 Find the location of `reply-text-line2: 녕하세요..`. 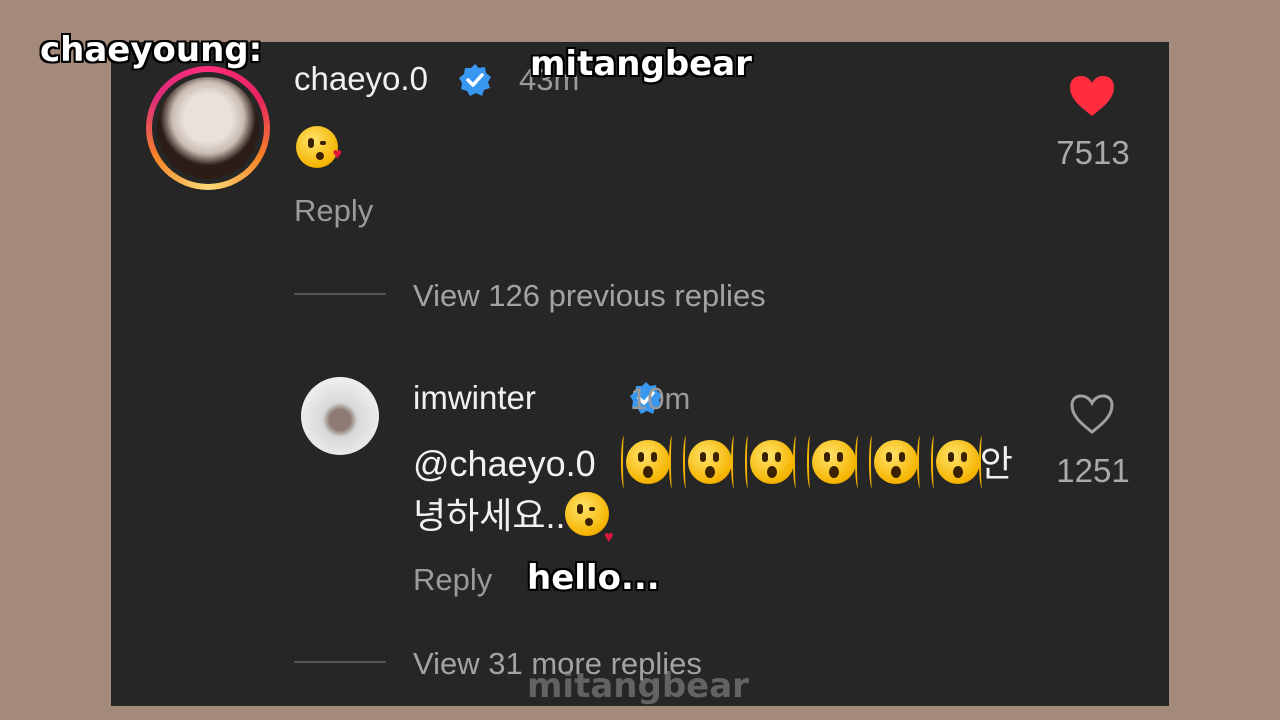

reply-text-line2: 녕하세요.. is located at coordinates (489, 515).